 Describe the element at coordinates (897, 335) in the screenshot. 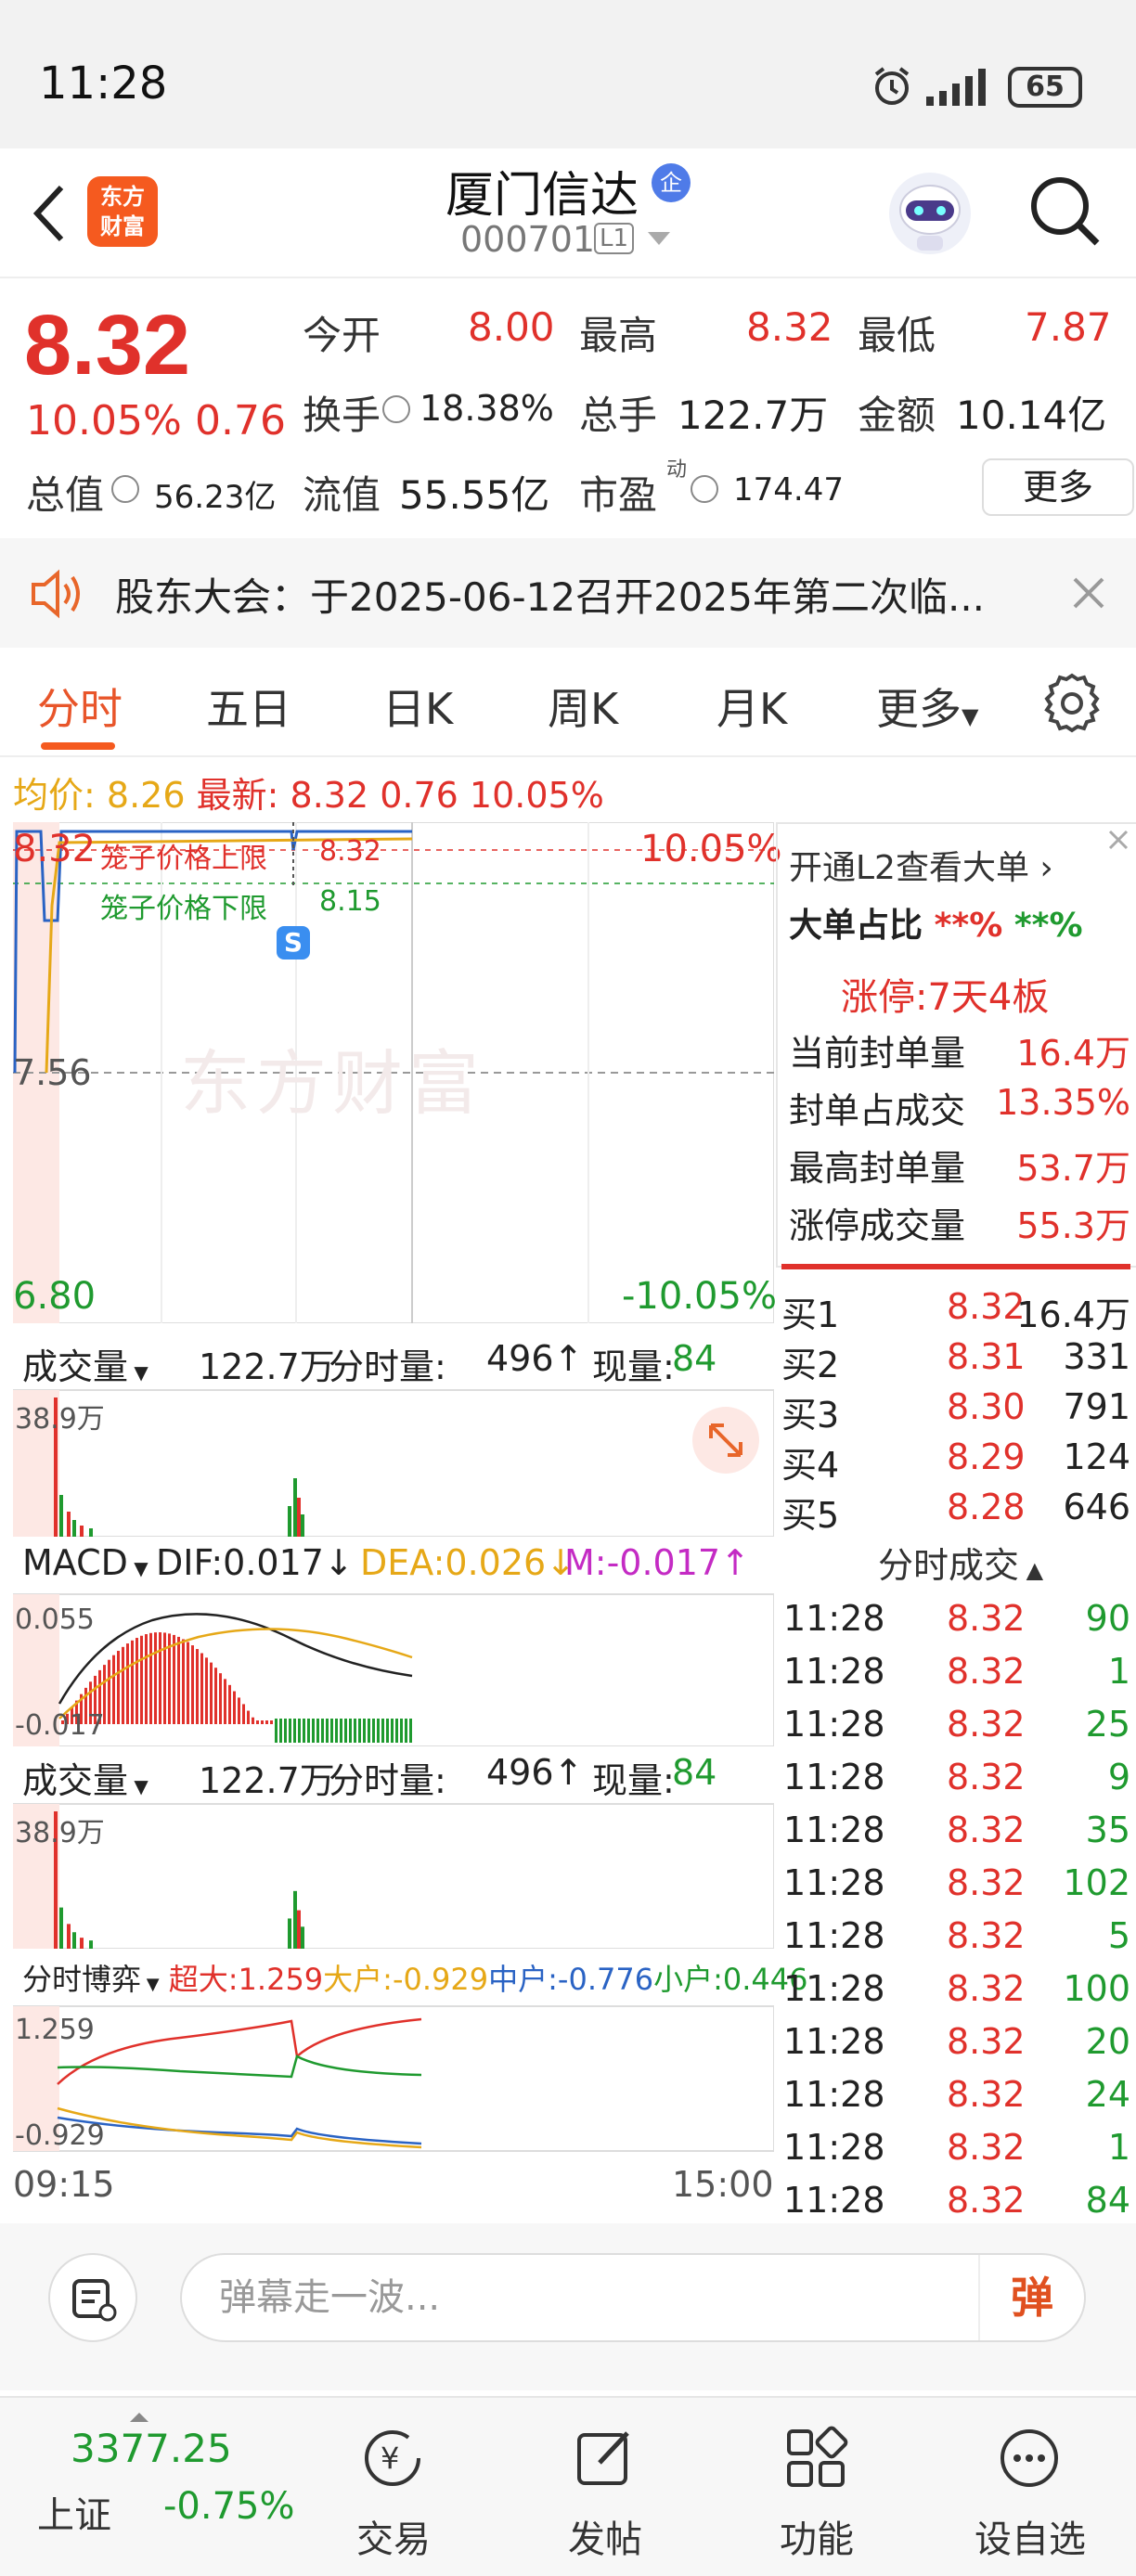

I see `low-label: 最低` at that location.